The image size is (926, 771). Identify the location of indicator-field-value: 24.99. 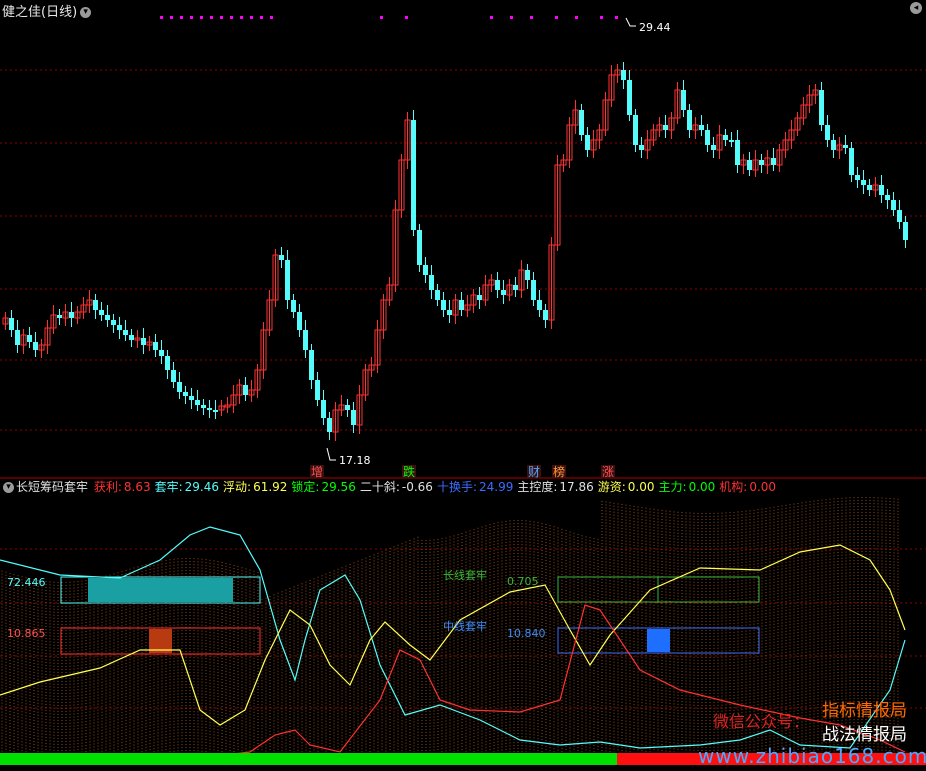
(496, 487).